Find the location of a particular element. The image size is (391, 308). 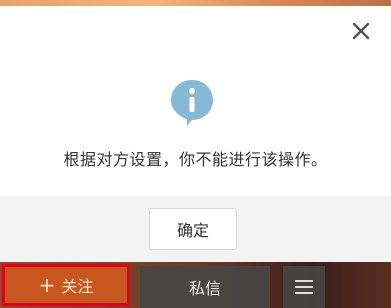

close-button is located at coordinates (361, 31).